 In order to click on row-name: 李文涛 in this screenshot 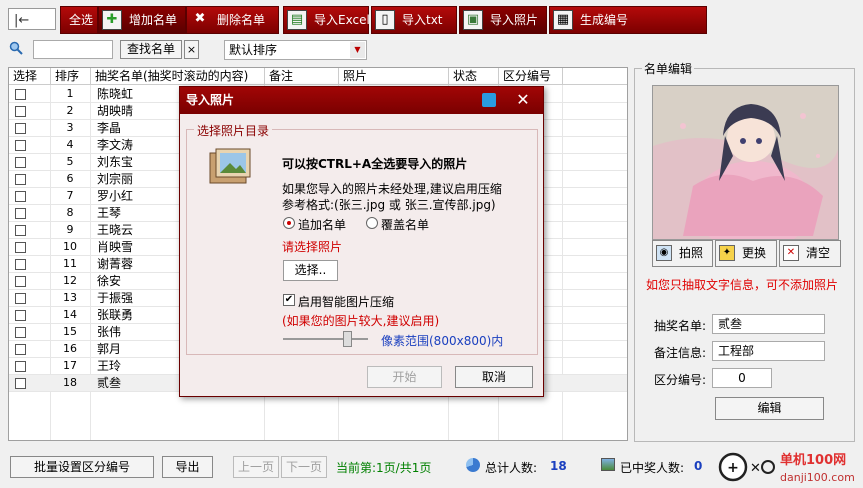, I will do `click(115, 145)`.